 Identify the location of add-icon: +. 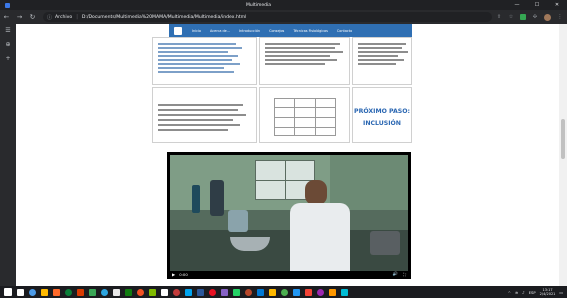
(8, 59).